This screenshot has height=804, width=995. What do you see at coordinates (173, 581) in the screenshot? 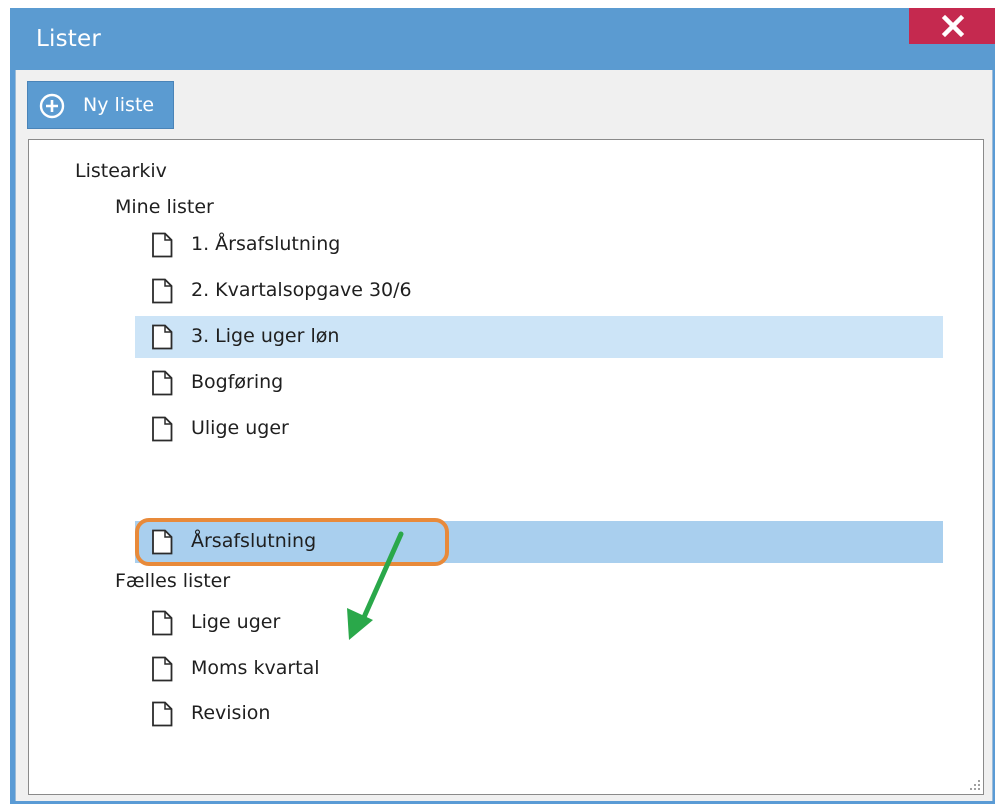
I see `tree-group-label: Fælles lister` at bounding box center [173, 581].